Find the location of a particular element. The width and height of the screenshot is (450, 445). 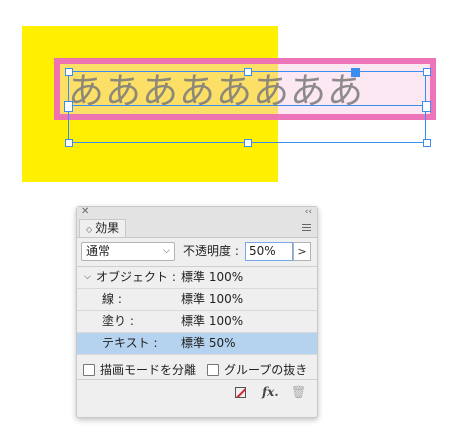

handle-top-middle is located at coordinates (248, 72).